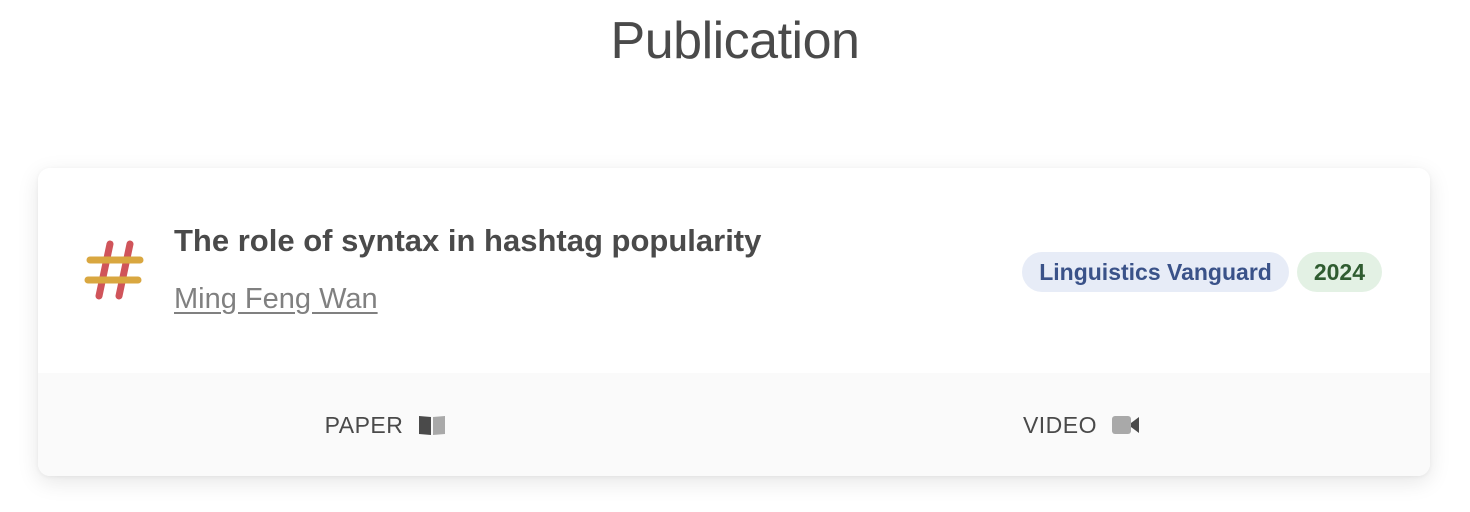 The height and width of the screenshot is (512, 1470). I want to click on section-title: Publication, so click(735, 41).